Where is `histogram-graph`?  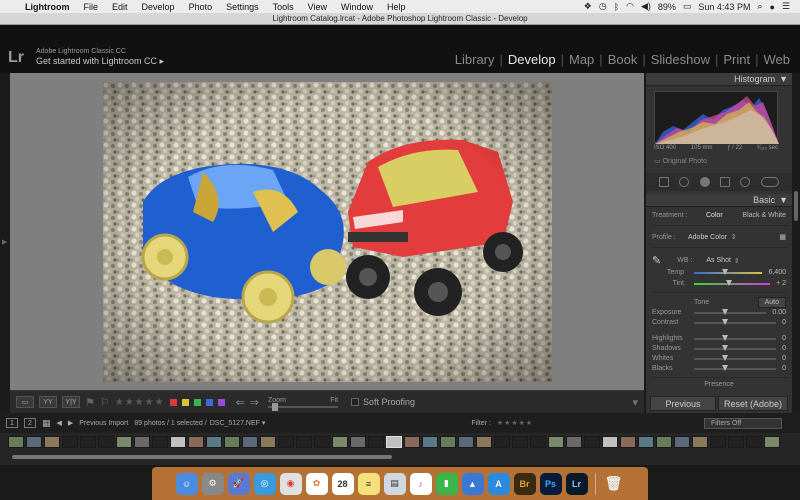
histogram-graph is located at coordinates (716, 117).